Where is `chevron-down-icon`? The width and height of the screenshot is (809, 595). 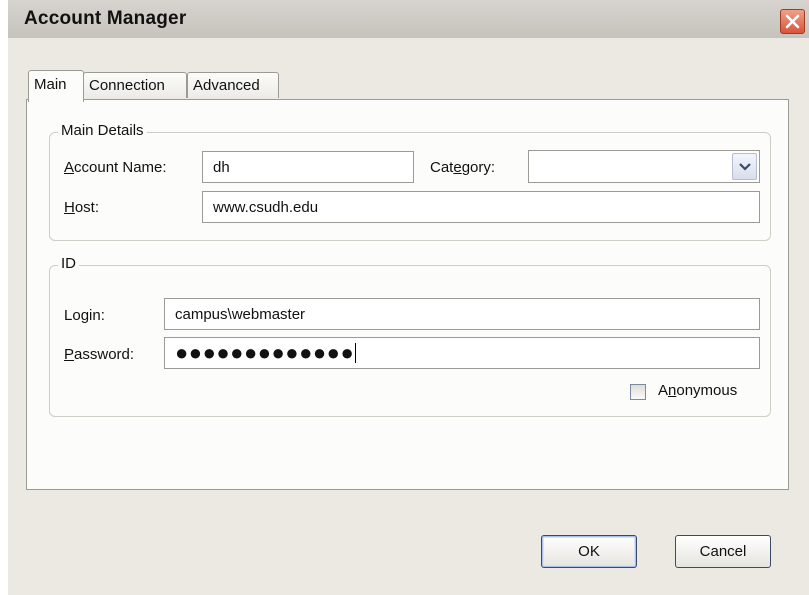 chevron-down-icon is located at coordinates (745, 167).